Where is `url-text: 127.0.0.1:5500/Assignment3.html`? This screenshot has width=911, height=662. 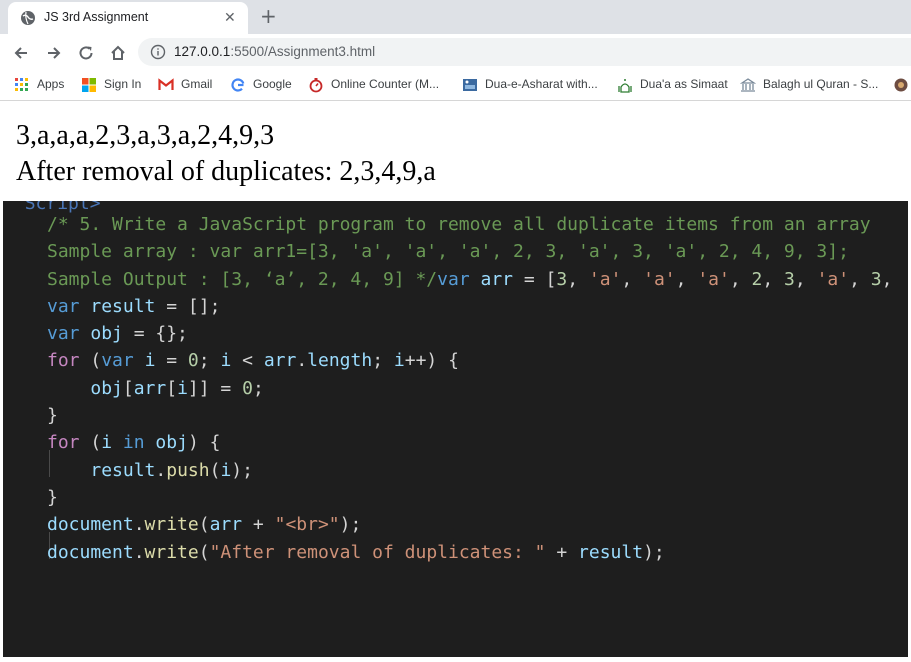
url-text: 127.0.0.1:5500/Assignment3.html is located at coordinates (274, 51).